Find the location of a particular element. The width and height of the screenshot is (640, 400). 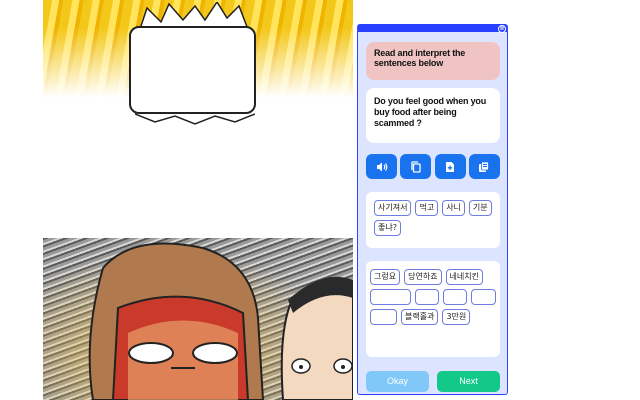

word-chip: 먹고 is located at coordinates (427, 208).